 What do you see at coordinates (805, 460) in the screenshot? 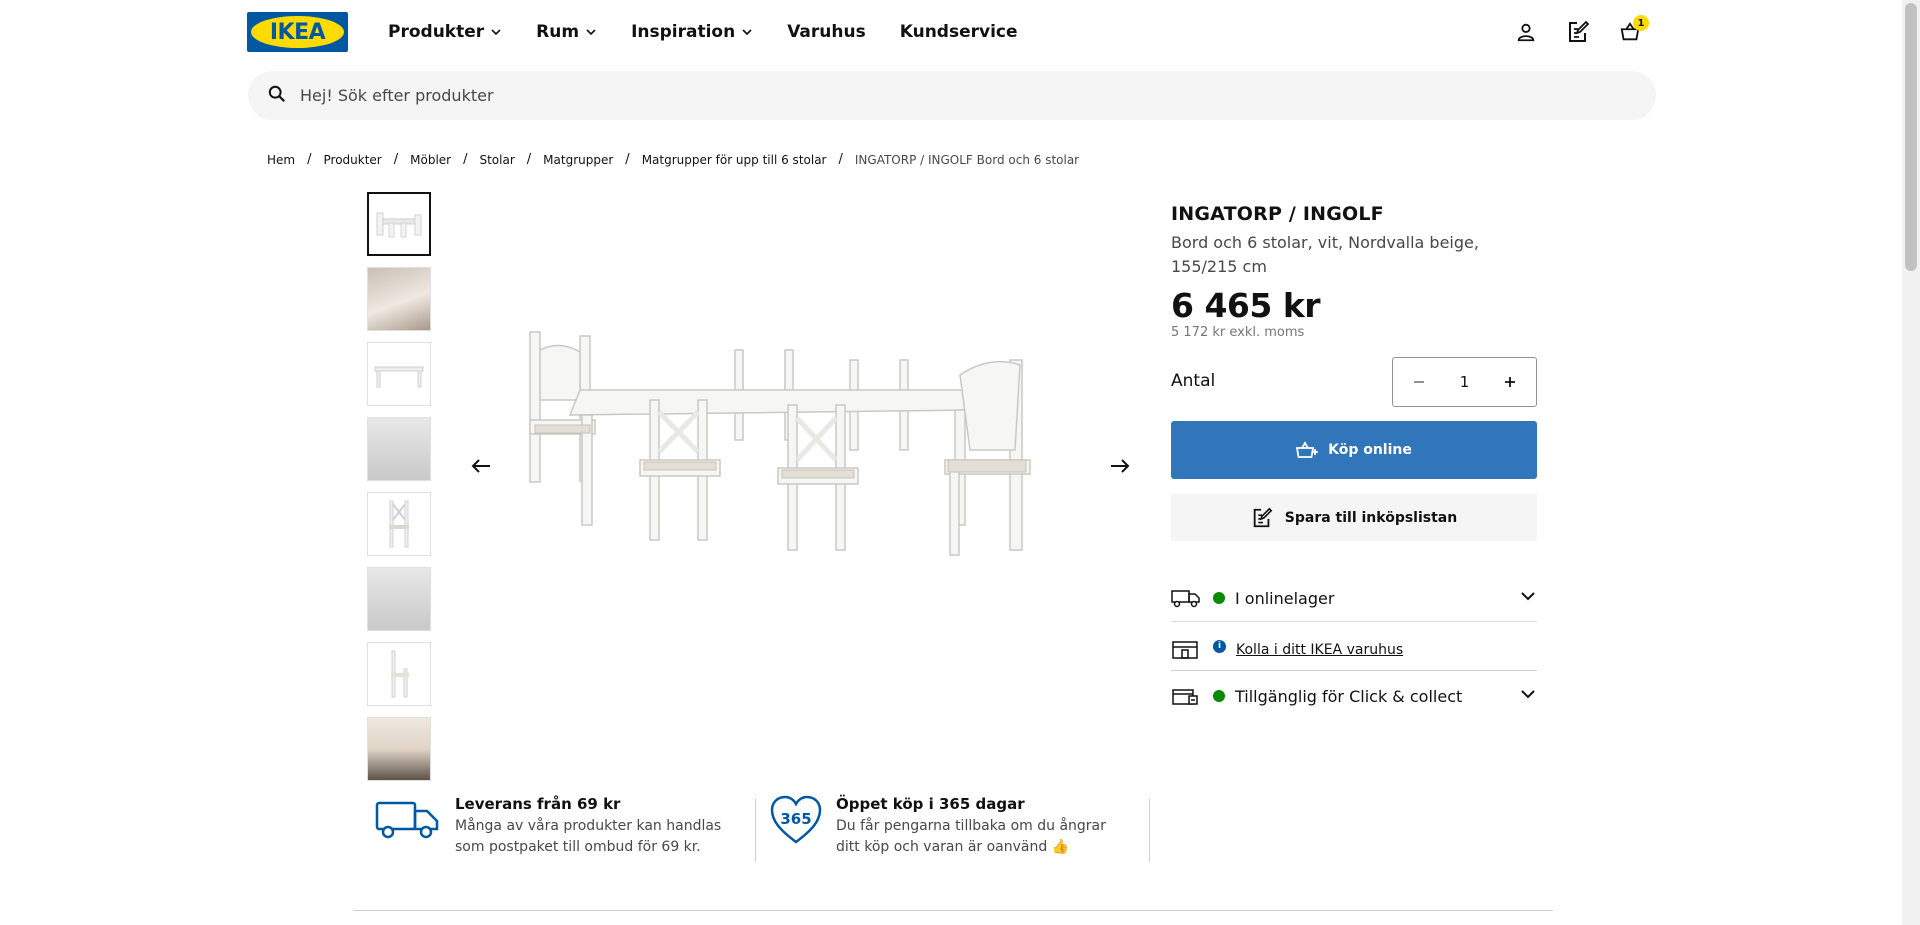
I see `product-main-image` at bounding box center [805, 460].